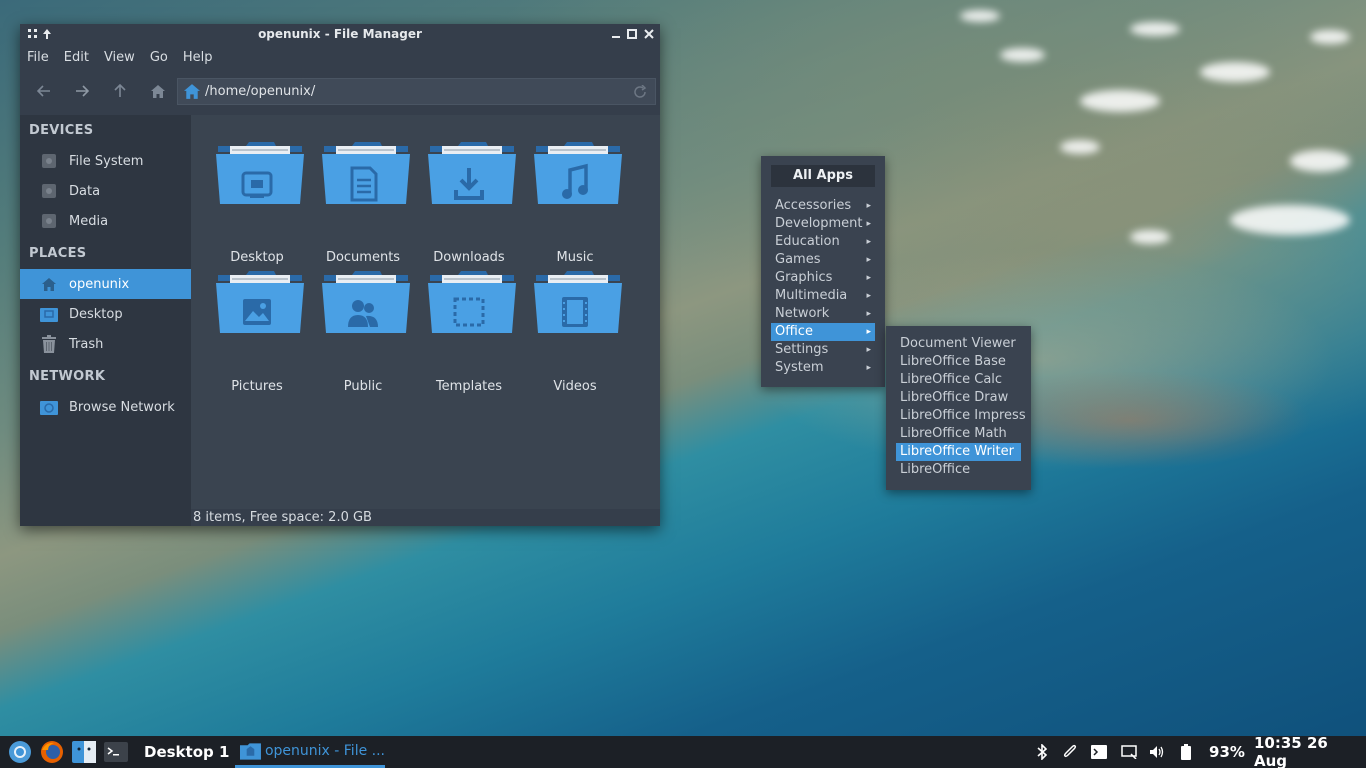  What do you see at coordinates (257, 386) in the screenshot?
I see `folder-label: Pictures` at bounding box center [257, 386].